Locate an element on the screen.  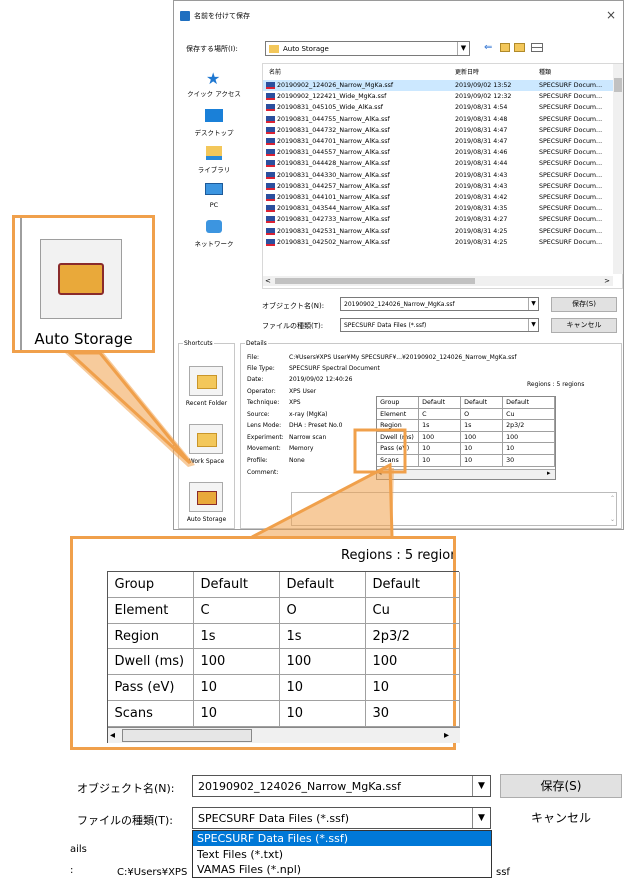
zoom-source-highlight is located at coordinates (380, 451).